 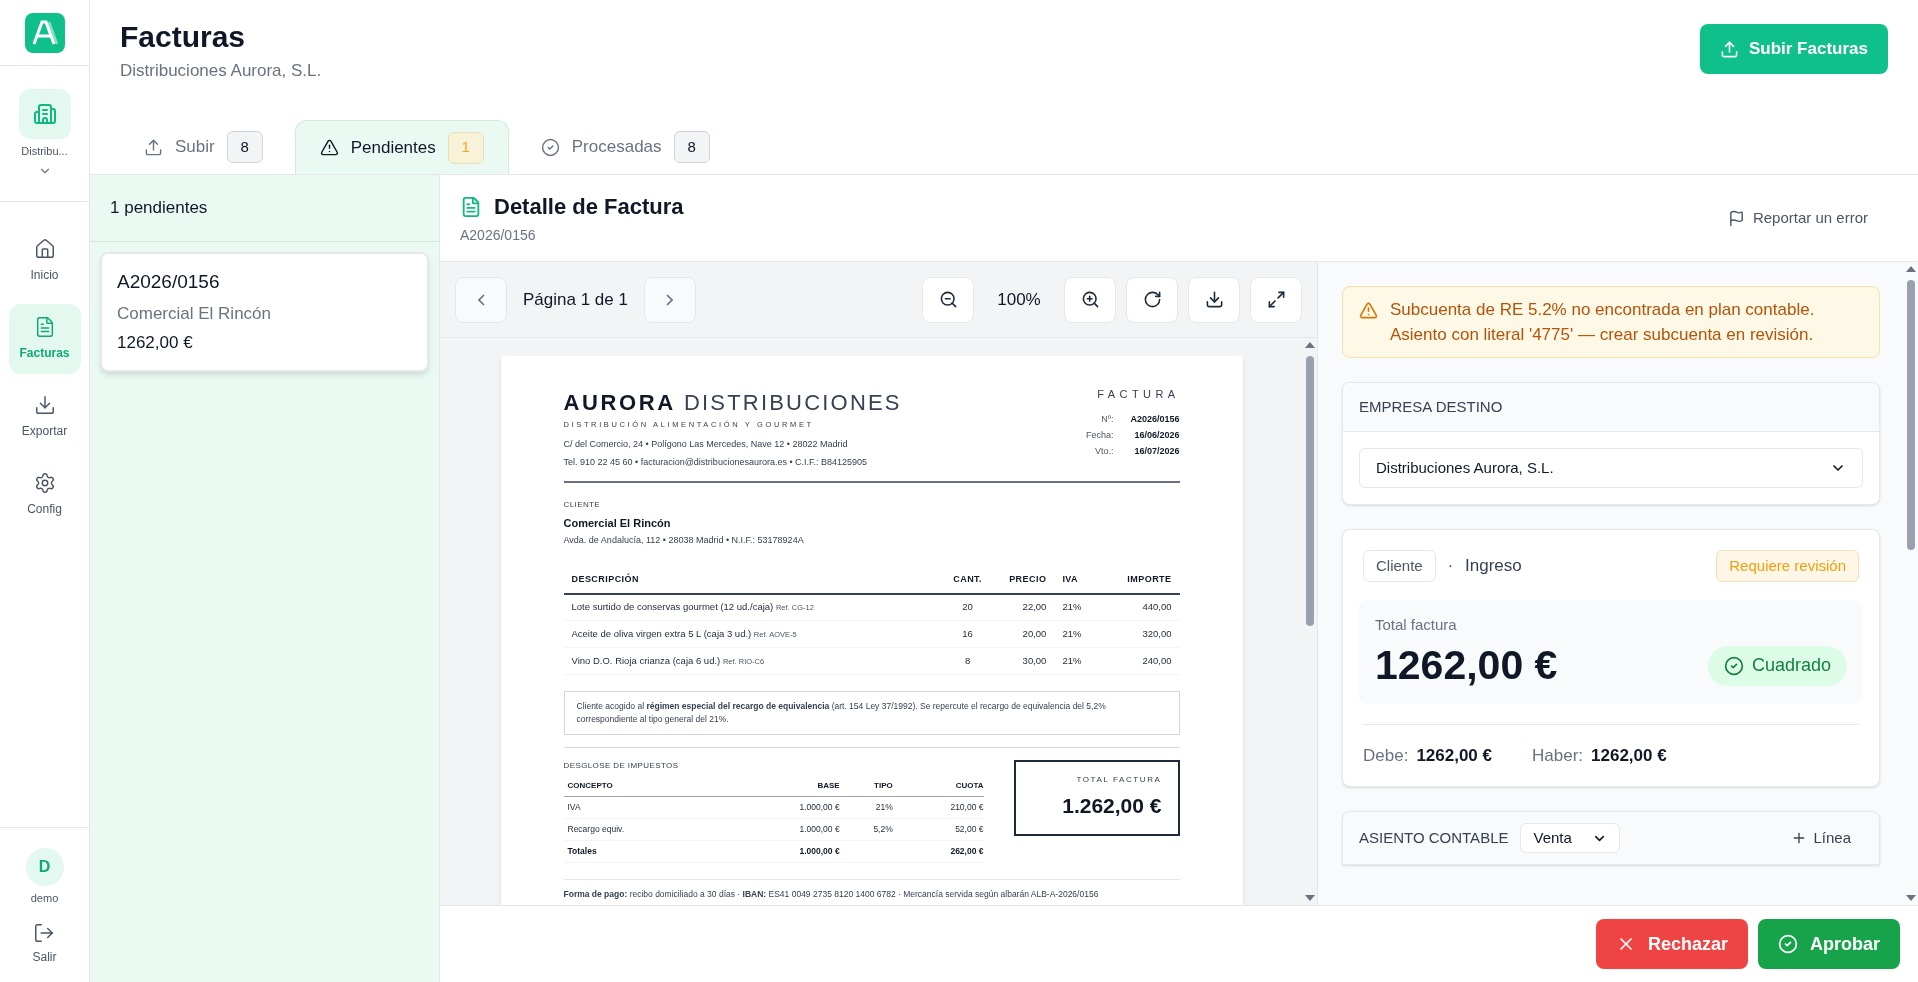 I want to click on balanced-badge: Cuadrado, so click(x=1777, y=665).